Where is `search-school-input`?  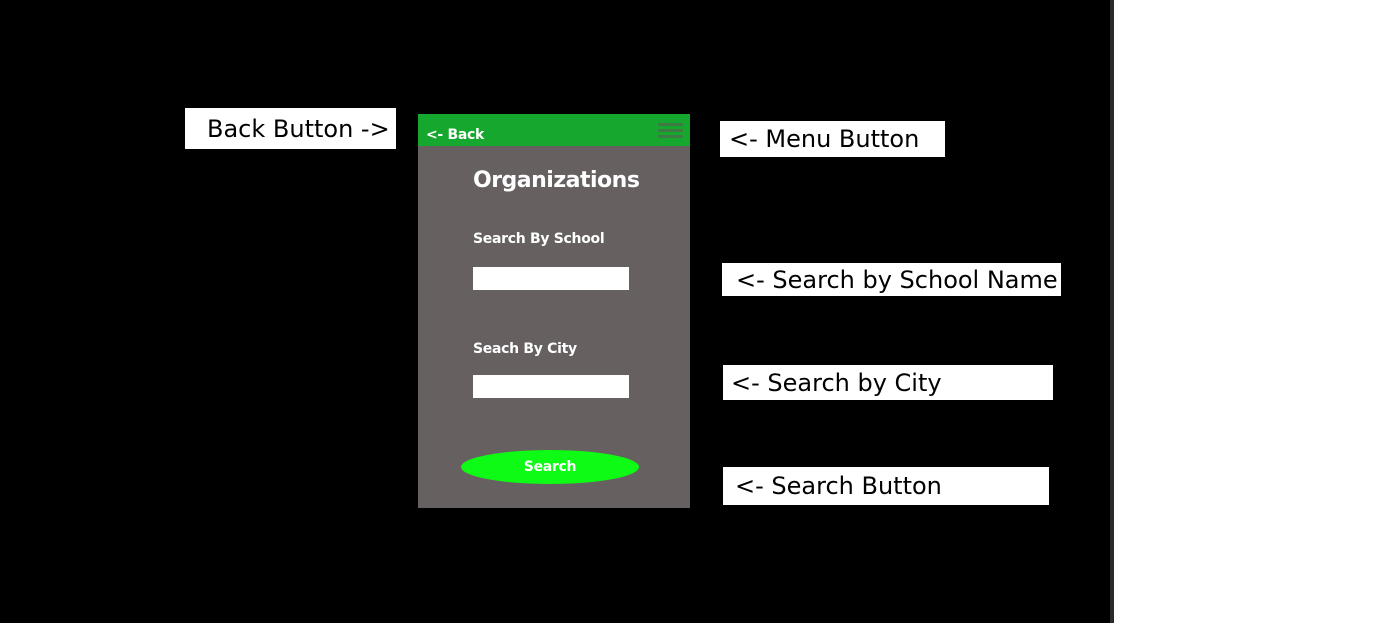 search-school-input is located at coordinates (551, 278).